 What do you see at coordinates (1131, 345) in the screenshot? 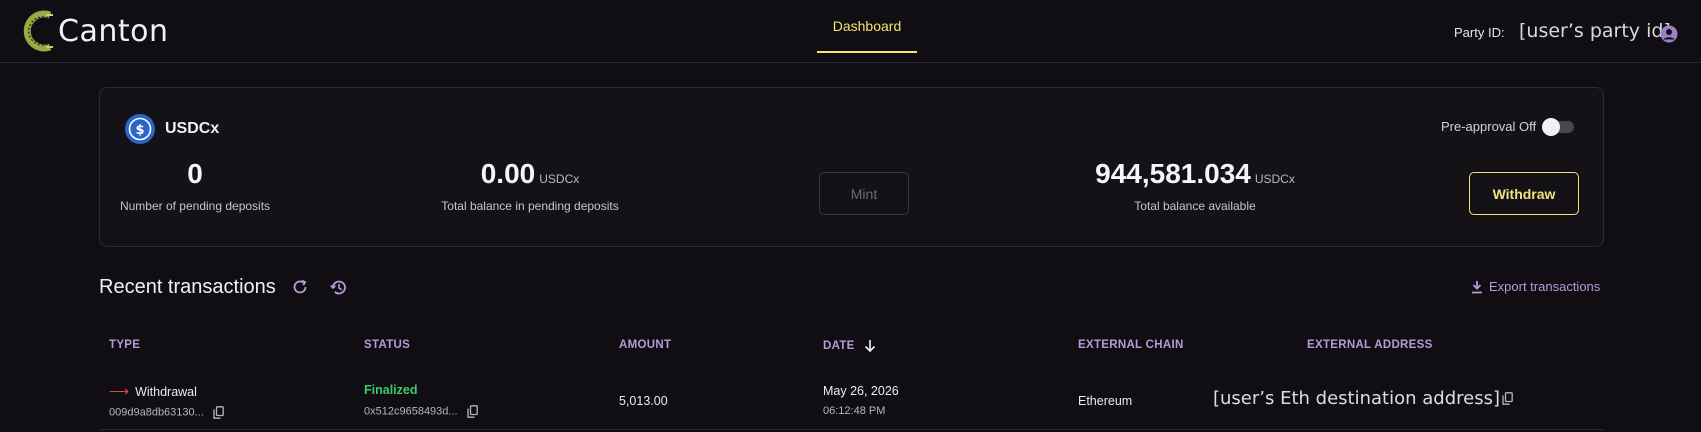
I see `column-header-external-chain: EXTERNAL CHAIN` at bounding box center [1131, 345].